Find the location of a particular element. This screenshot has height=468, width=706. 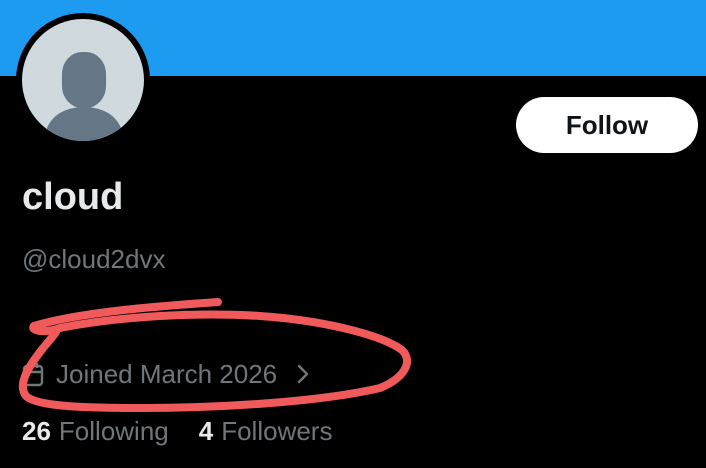

joined-date: Joined March 2026 is located at coordinates (166, 374).